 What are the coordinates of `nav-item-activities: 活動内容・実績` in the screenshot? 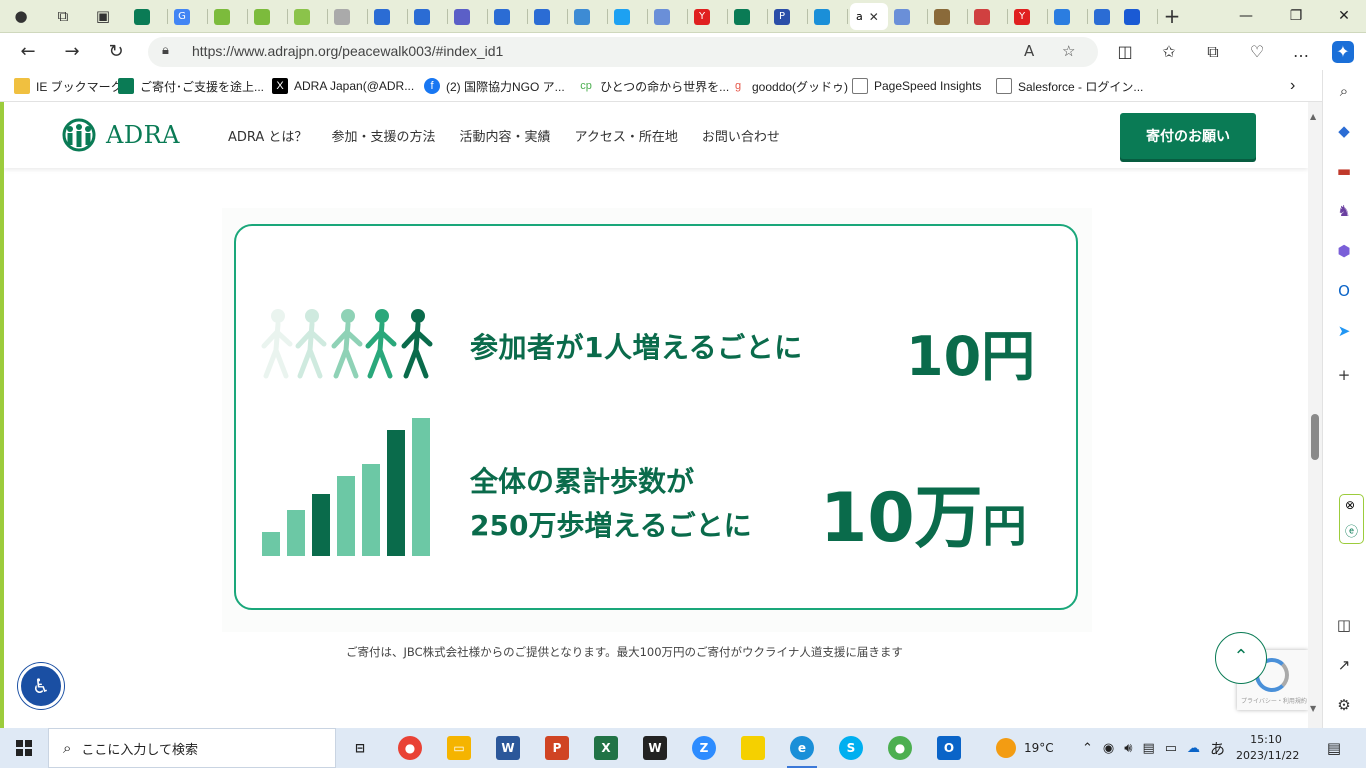 It's located at (504, 135).